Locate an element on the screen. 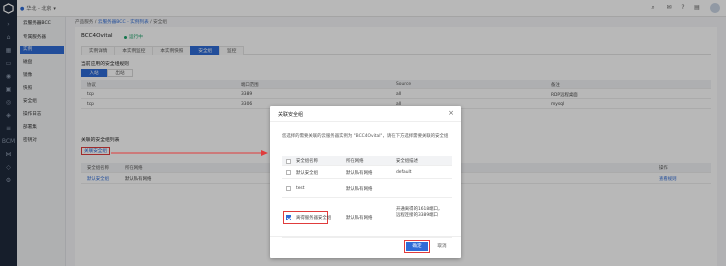 This screenshot has height=267, width=726. cell-group-name: 离得服务器安全组 is located at coordinates (314, 218).